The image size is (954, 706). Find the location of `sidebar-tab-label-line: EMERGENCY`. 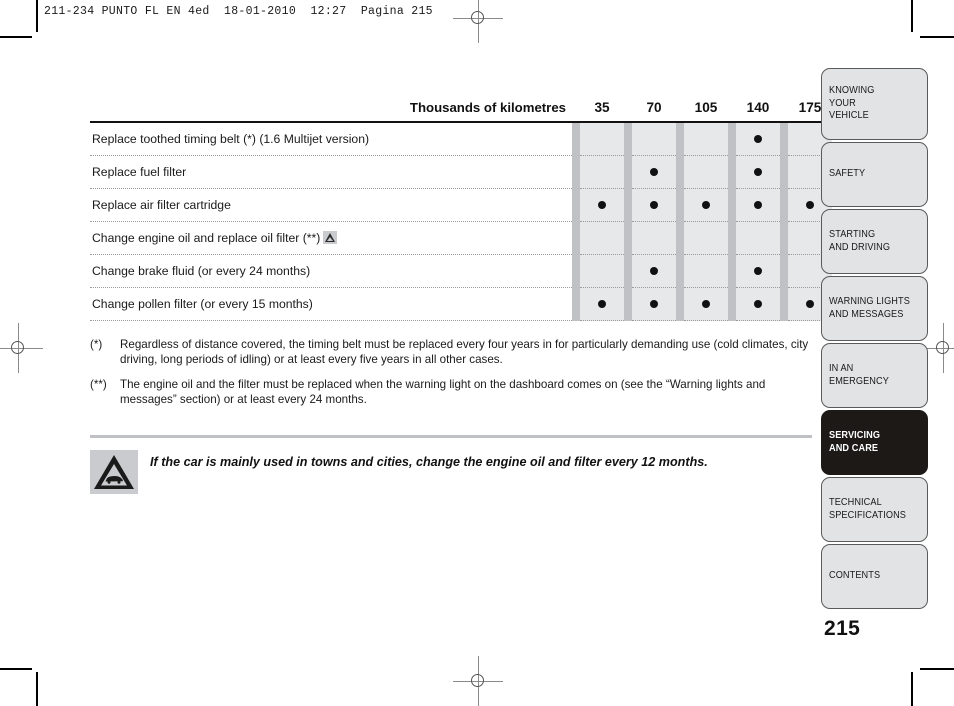

sidebar-tab-label-line: EMERGENCY is located at coordinates (859, 381).